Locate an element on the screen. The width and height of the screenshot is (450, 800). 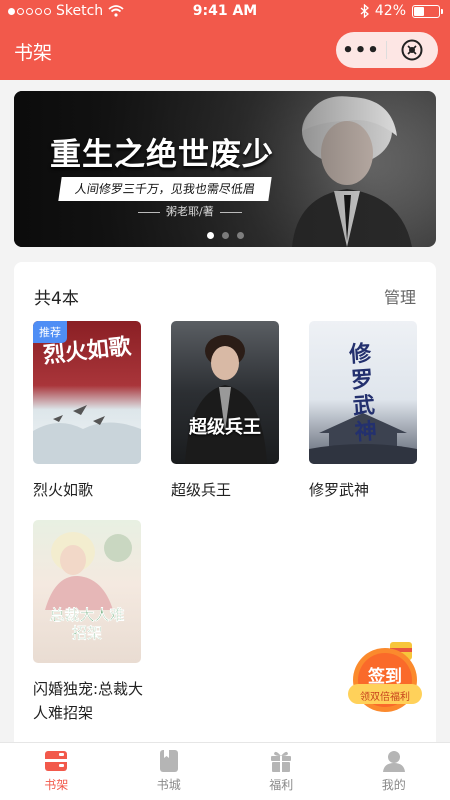
book-cover: 烈火如歌 推荐 is located at coordinates (87, 392).